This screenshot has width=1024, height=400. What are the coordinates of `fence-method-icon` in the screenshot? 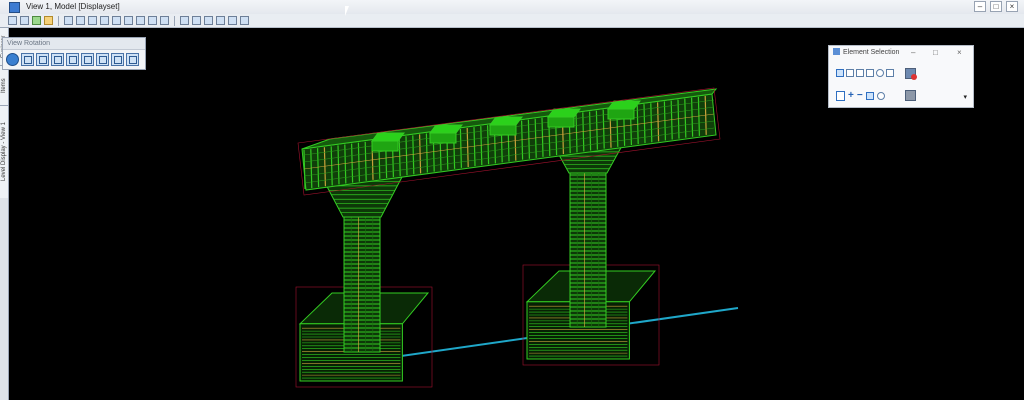 It's located at (890, 73).